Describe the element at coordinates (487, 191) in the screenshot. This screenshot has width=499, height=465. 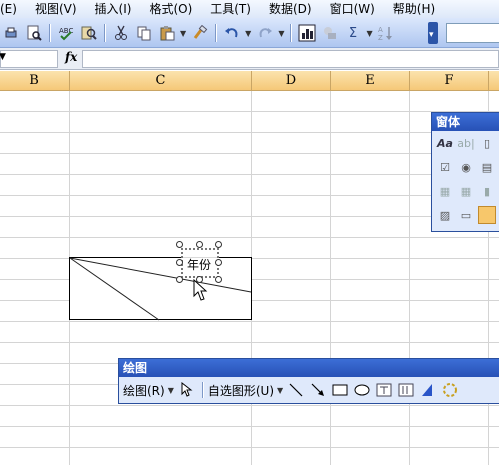
I see `scroll-bar-tool-icon: ▮` at that location.